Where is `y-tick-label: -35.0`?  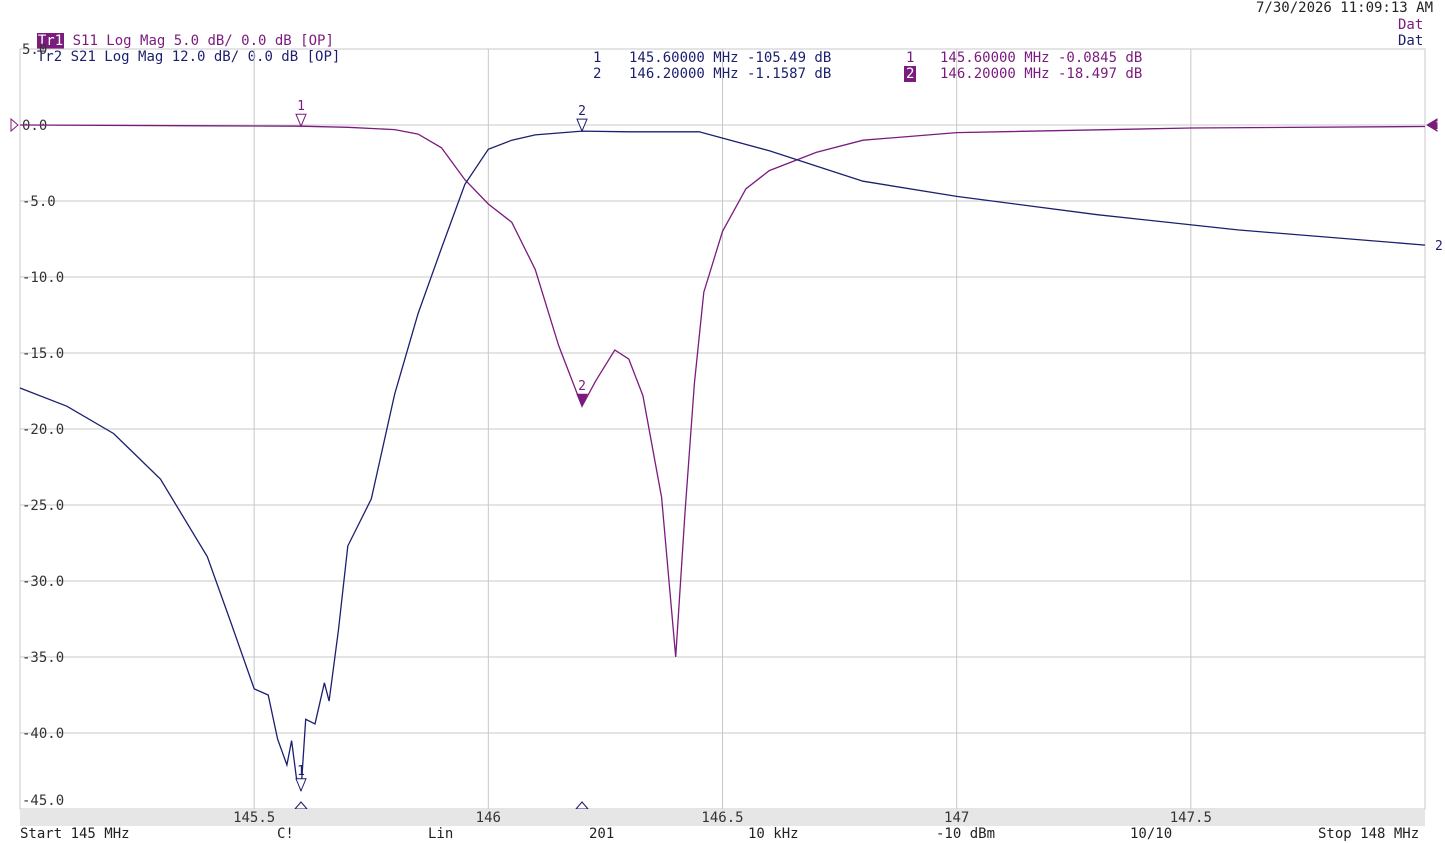
y-tick-label: -35.0 is located at coordinates (43, 658).